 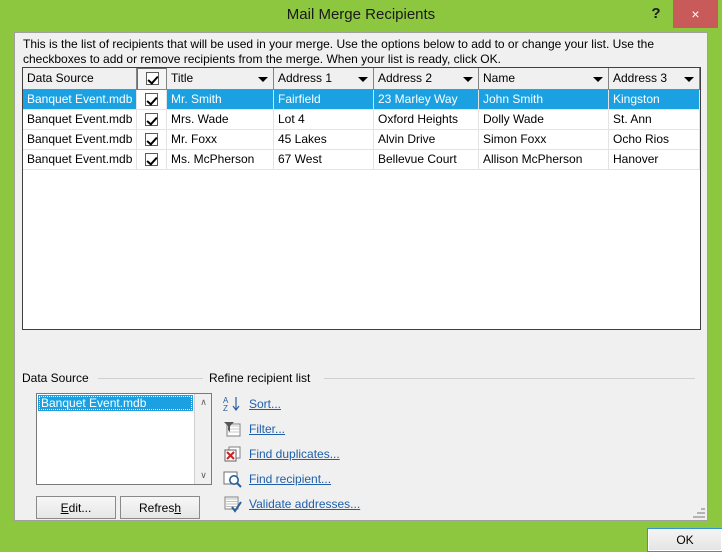 What do you see at coordinates (233, 429) in the screenshot?
I see `filter-icon` at bounding box center [233, 429].